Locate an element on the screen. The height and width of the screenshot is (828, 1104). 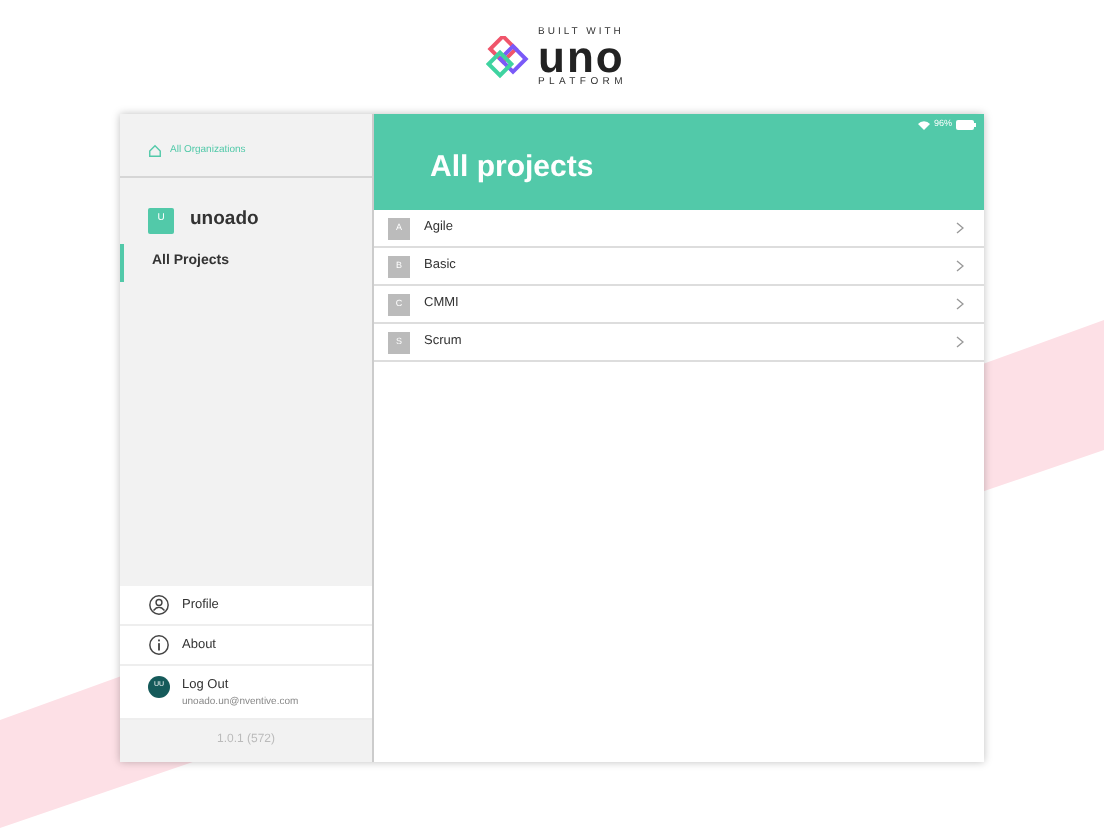
battery-icon is located at coordinates (966, 124).